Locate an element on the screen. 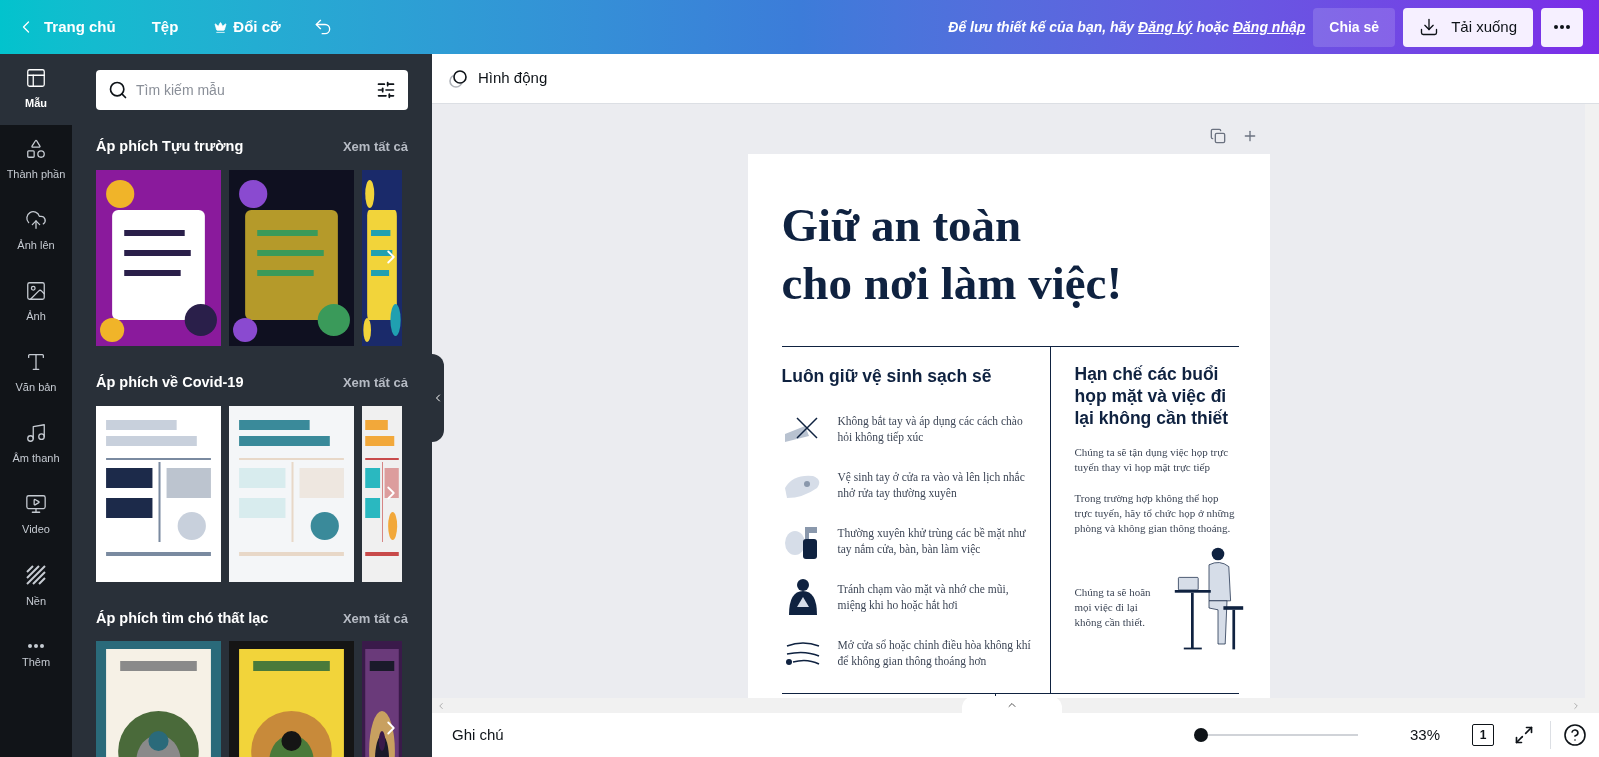 The height and width of the screenshot is (757, 1599). tip-text: Vệ sinh tay ở cửa ra vào và lên lịch nhắc nhở rửa tay thường xuyên is located at coordinates (931, 486).